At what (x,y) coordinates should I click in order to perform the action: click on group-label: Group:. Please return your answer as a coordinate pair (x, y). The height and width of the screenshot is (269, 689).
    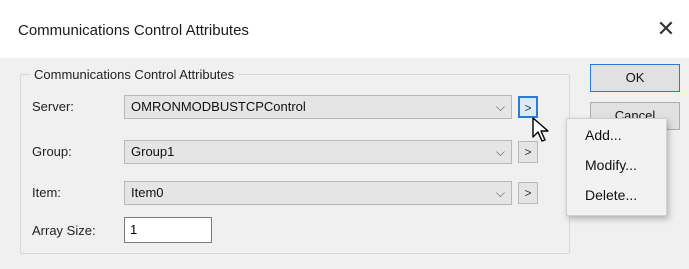
    Looking at the image, I should click on (52, 151).